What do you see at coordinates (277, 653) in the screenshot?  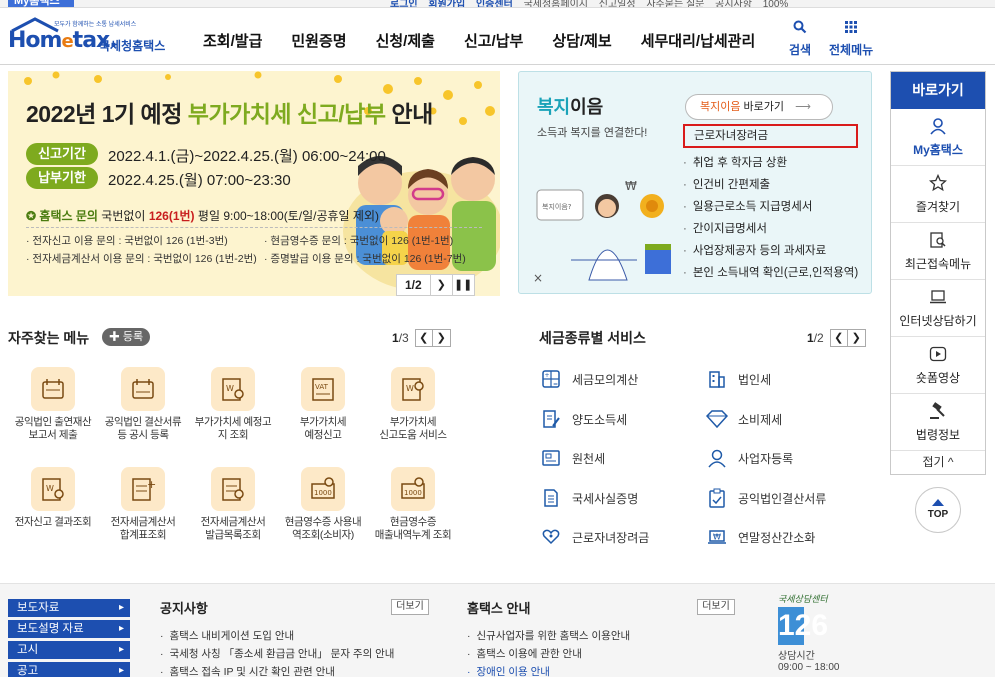 I see `notice-item: 국세청 사칭 「종소세 환급금 안내」 문자 주의 안내` at bounding box center [277, 653].